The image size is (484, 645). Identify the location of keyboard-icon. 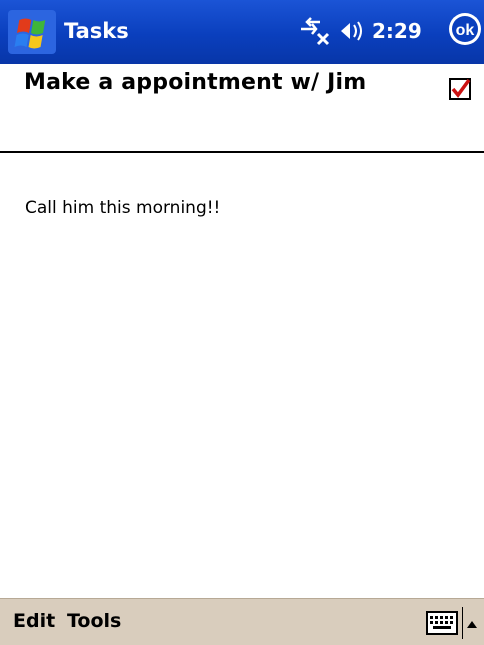
(442, 623).